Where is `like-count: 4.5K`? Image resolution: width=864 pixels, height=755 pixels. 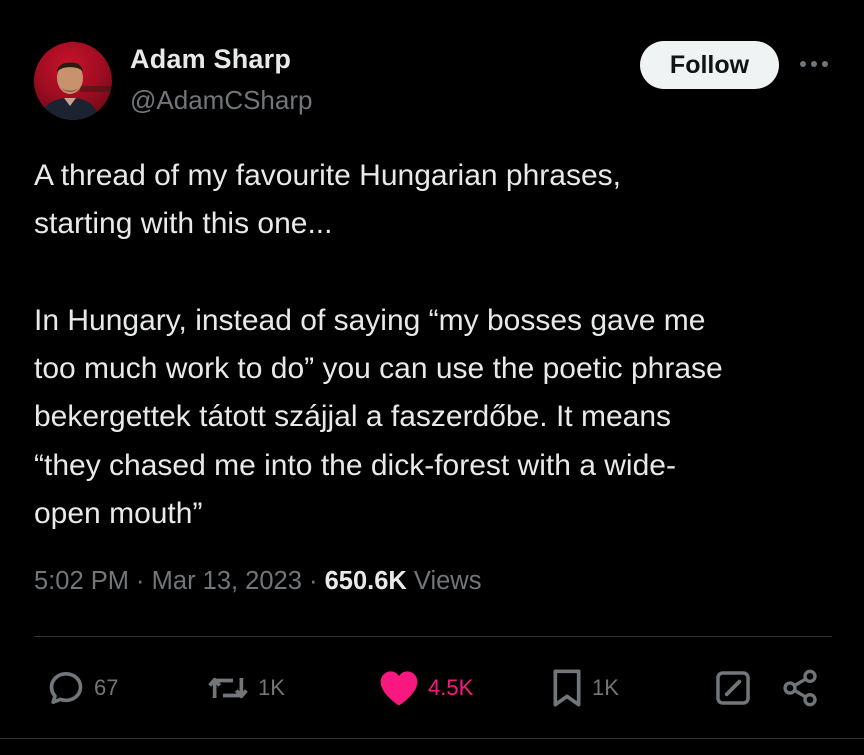
like-count: 4.5K is located at coordinates (451, 687).